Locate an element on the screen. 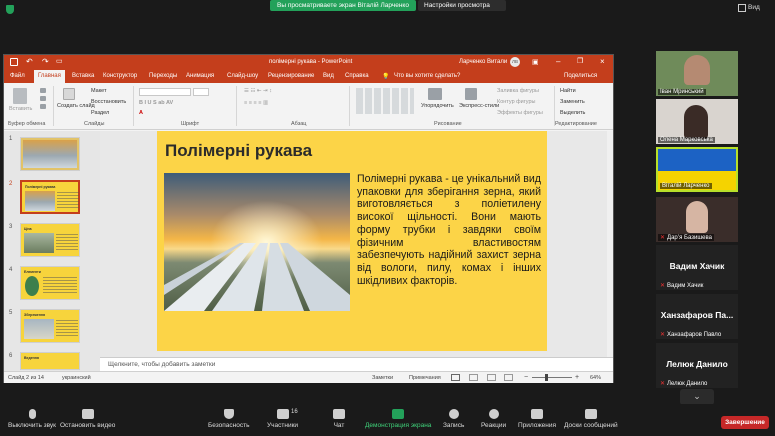  font-color-icon: A is located at coordinates (141, 113).